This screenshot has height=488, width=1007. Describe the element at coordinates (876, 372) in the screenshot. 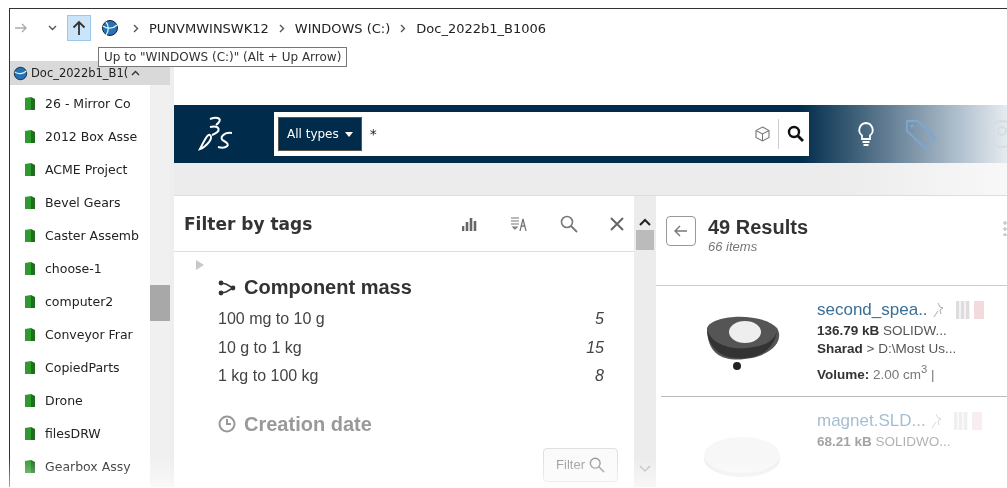

I see `file-volume: Volume: 2.00 cm$^{3}$ |` at that location.